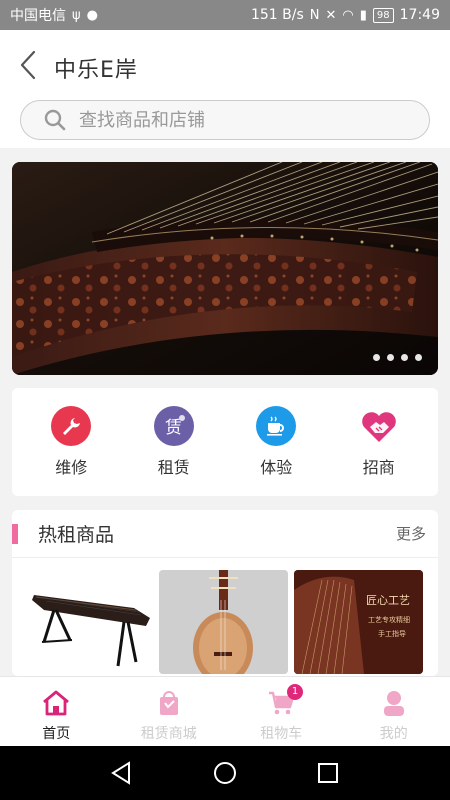 The height and width of the screenshot is (800, 450). What do you see at coordinates (229, 120) in the screenshot?
I see `search-input` at bounding box center [229, 120].